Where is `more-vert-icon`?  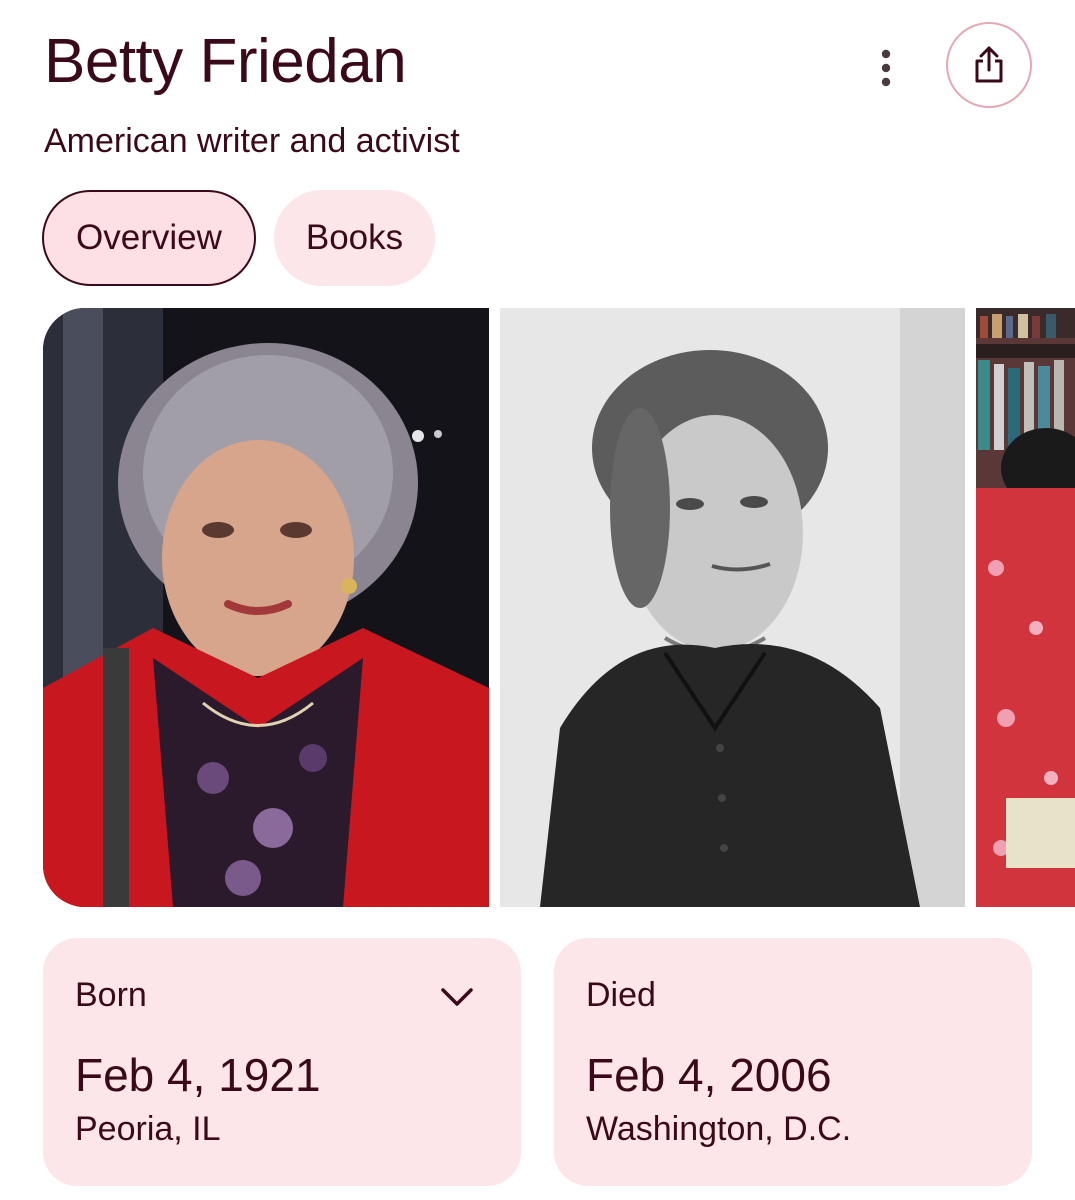 more-vert-icon is located at coordinates (886, 68).